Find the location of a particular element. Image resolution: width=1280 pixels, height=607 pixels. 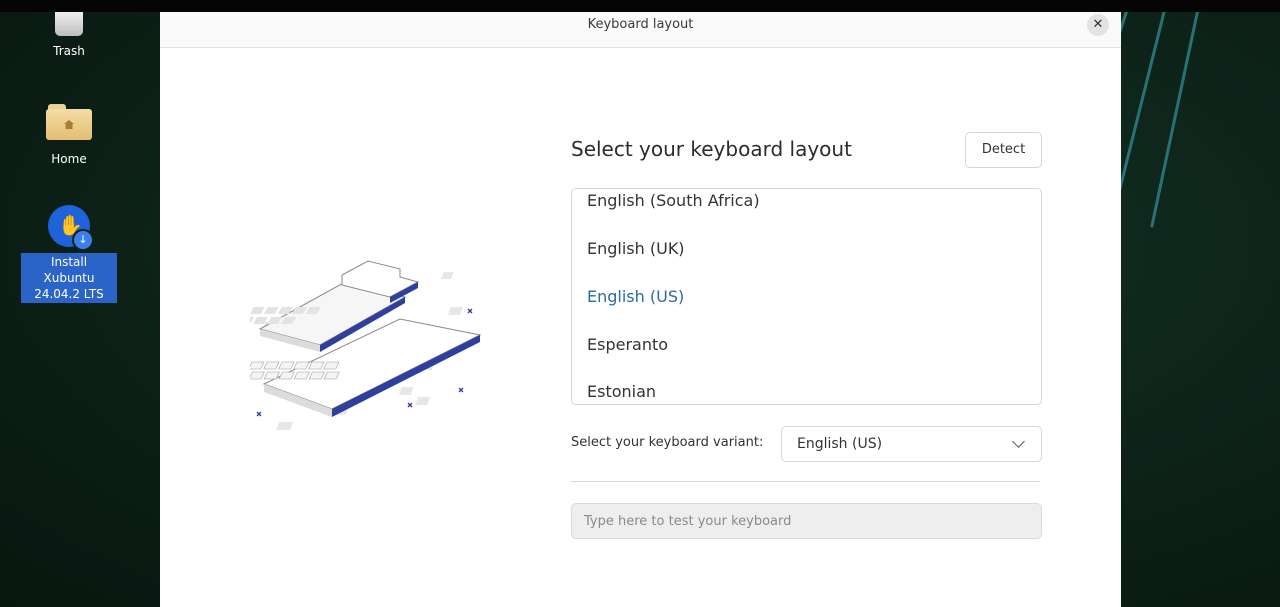

list-item: English (South Africa) is located at coordinates (673, 200).